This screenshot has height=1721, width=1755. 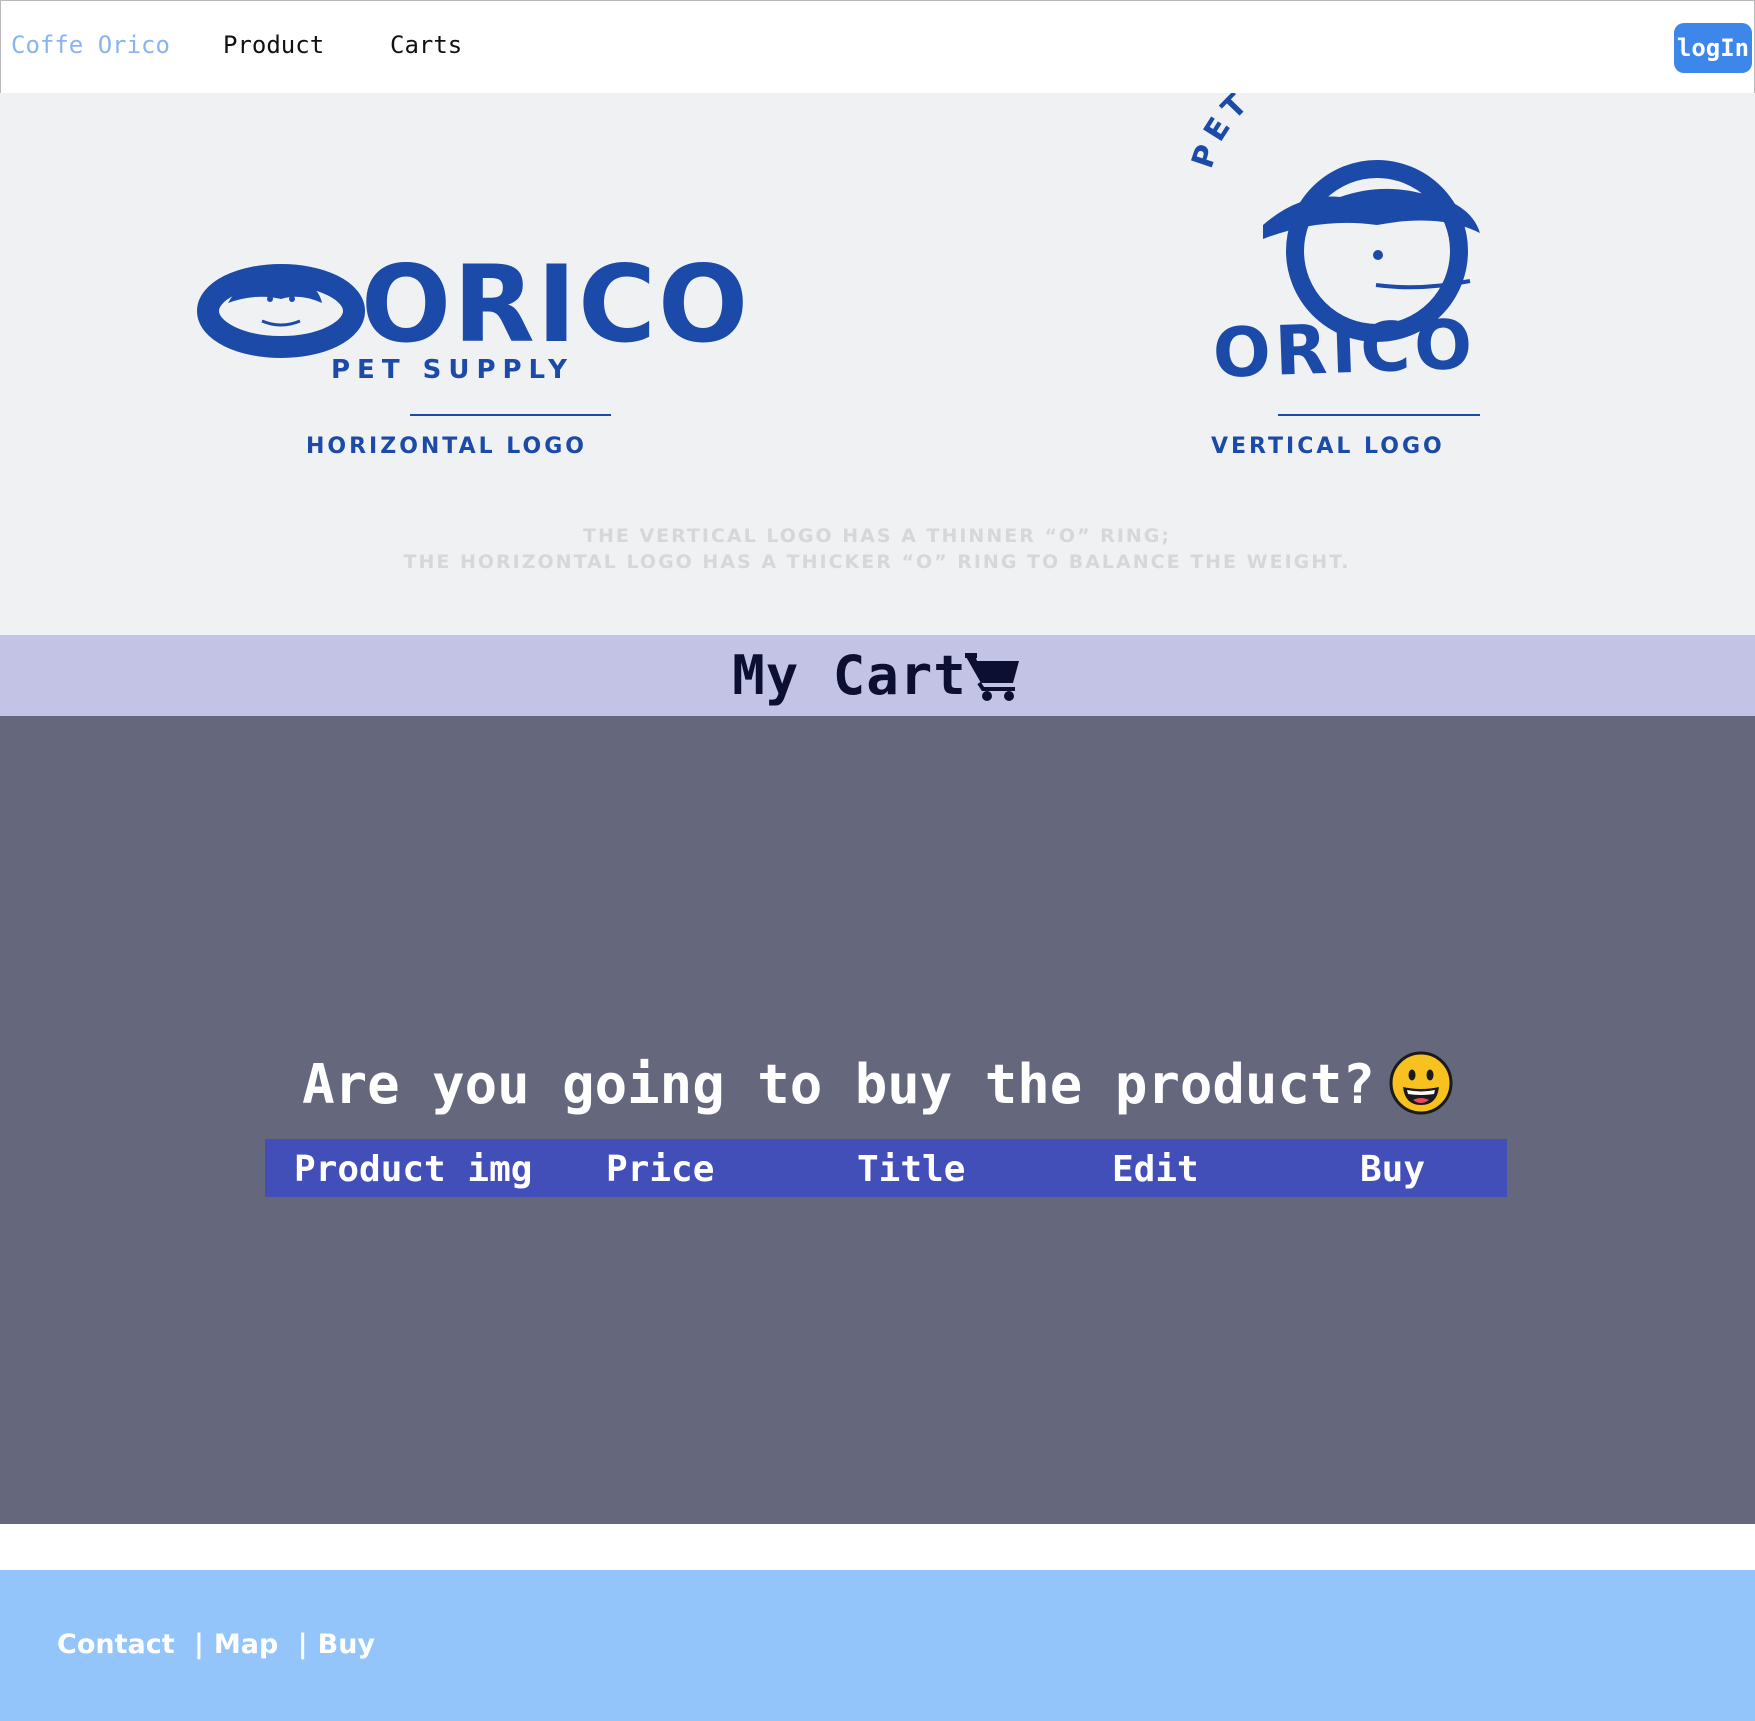 I want to click on grinning-face-emoji-icon, so click(x=1421, y=1083).